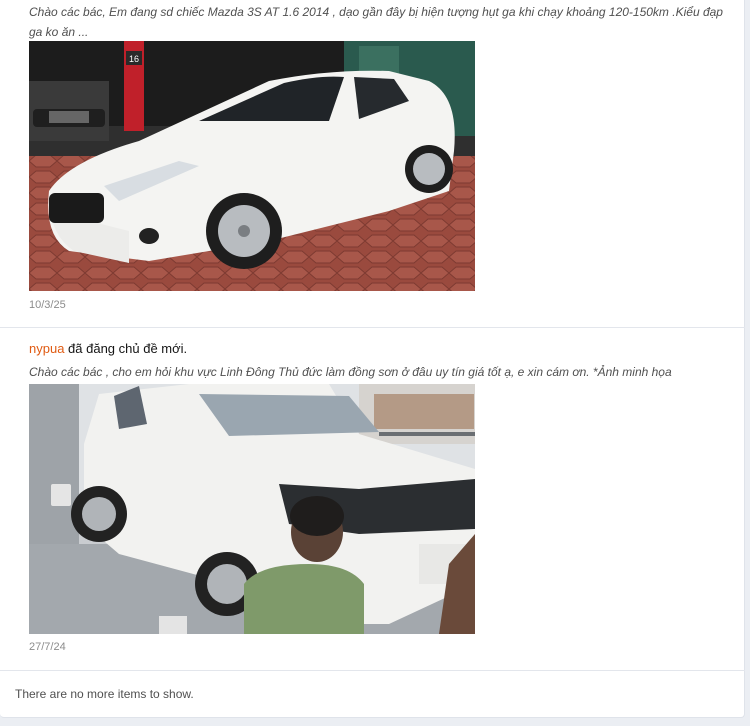  I want to click on no-more-items-message: There are no more items to show., so click(104, 694).